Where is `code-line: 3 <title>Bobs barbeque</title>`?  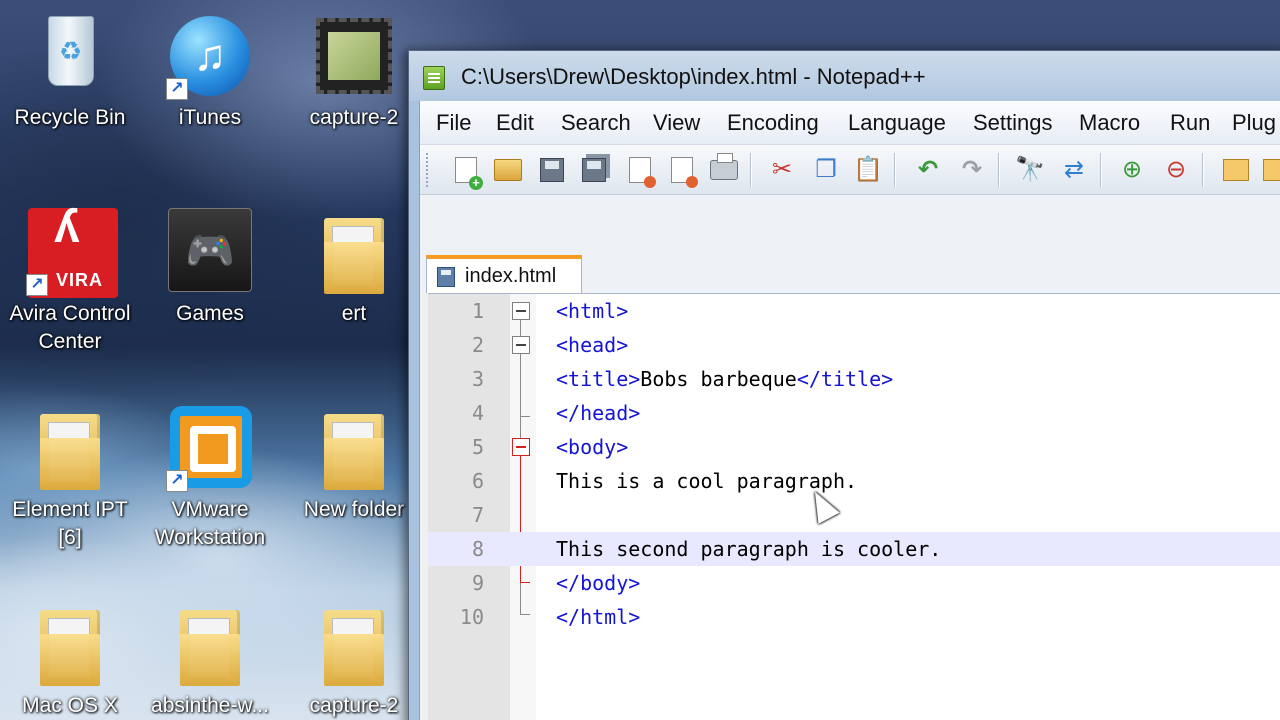 code-line: 3 <title>Bobs barbeque</title> is located at coordinates (854, 379).